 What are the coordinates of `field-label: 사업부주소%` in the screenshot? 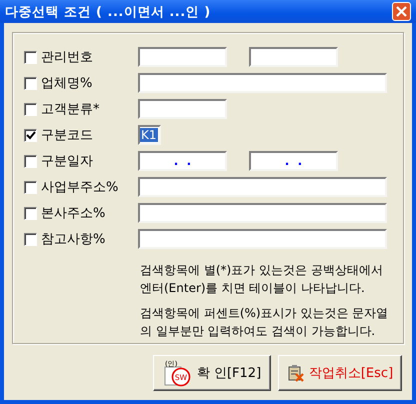 It's located at (79, 187).